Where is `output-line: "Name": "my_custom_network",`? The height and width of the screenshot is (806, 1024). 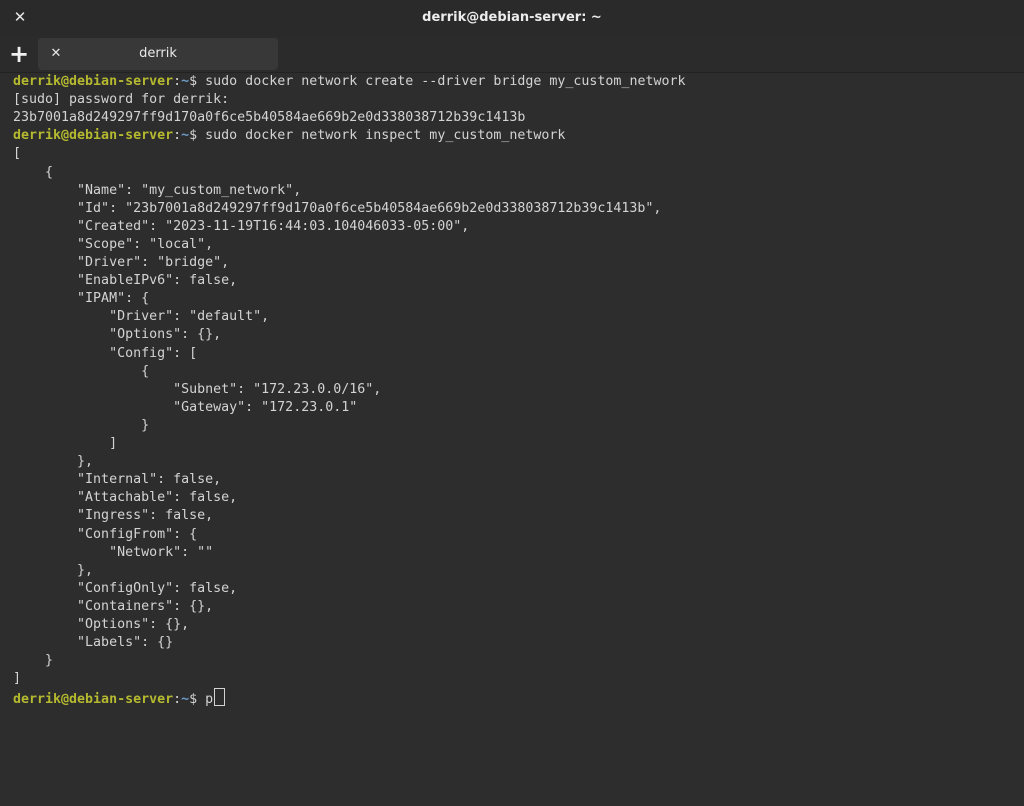 output-line: "Name": "my_custom_network", is located at coordinates (157, 190).